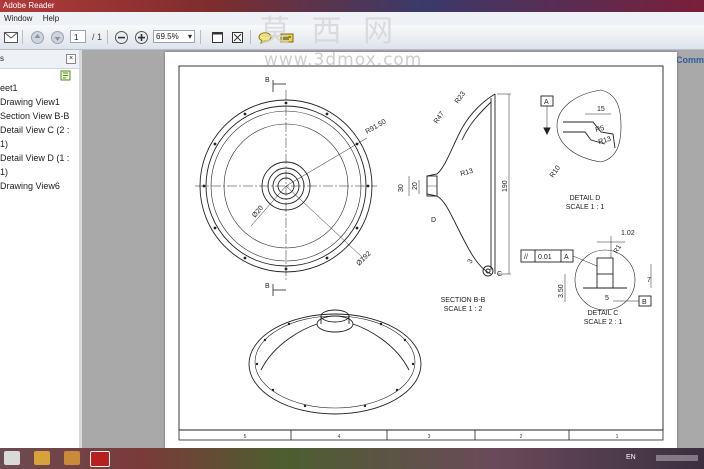 The image size is (704, 469). Describe the element at coordinates (545, 257) in the screenshot. I see `tolerance-value: 0.01` at that location.